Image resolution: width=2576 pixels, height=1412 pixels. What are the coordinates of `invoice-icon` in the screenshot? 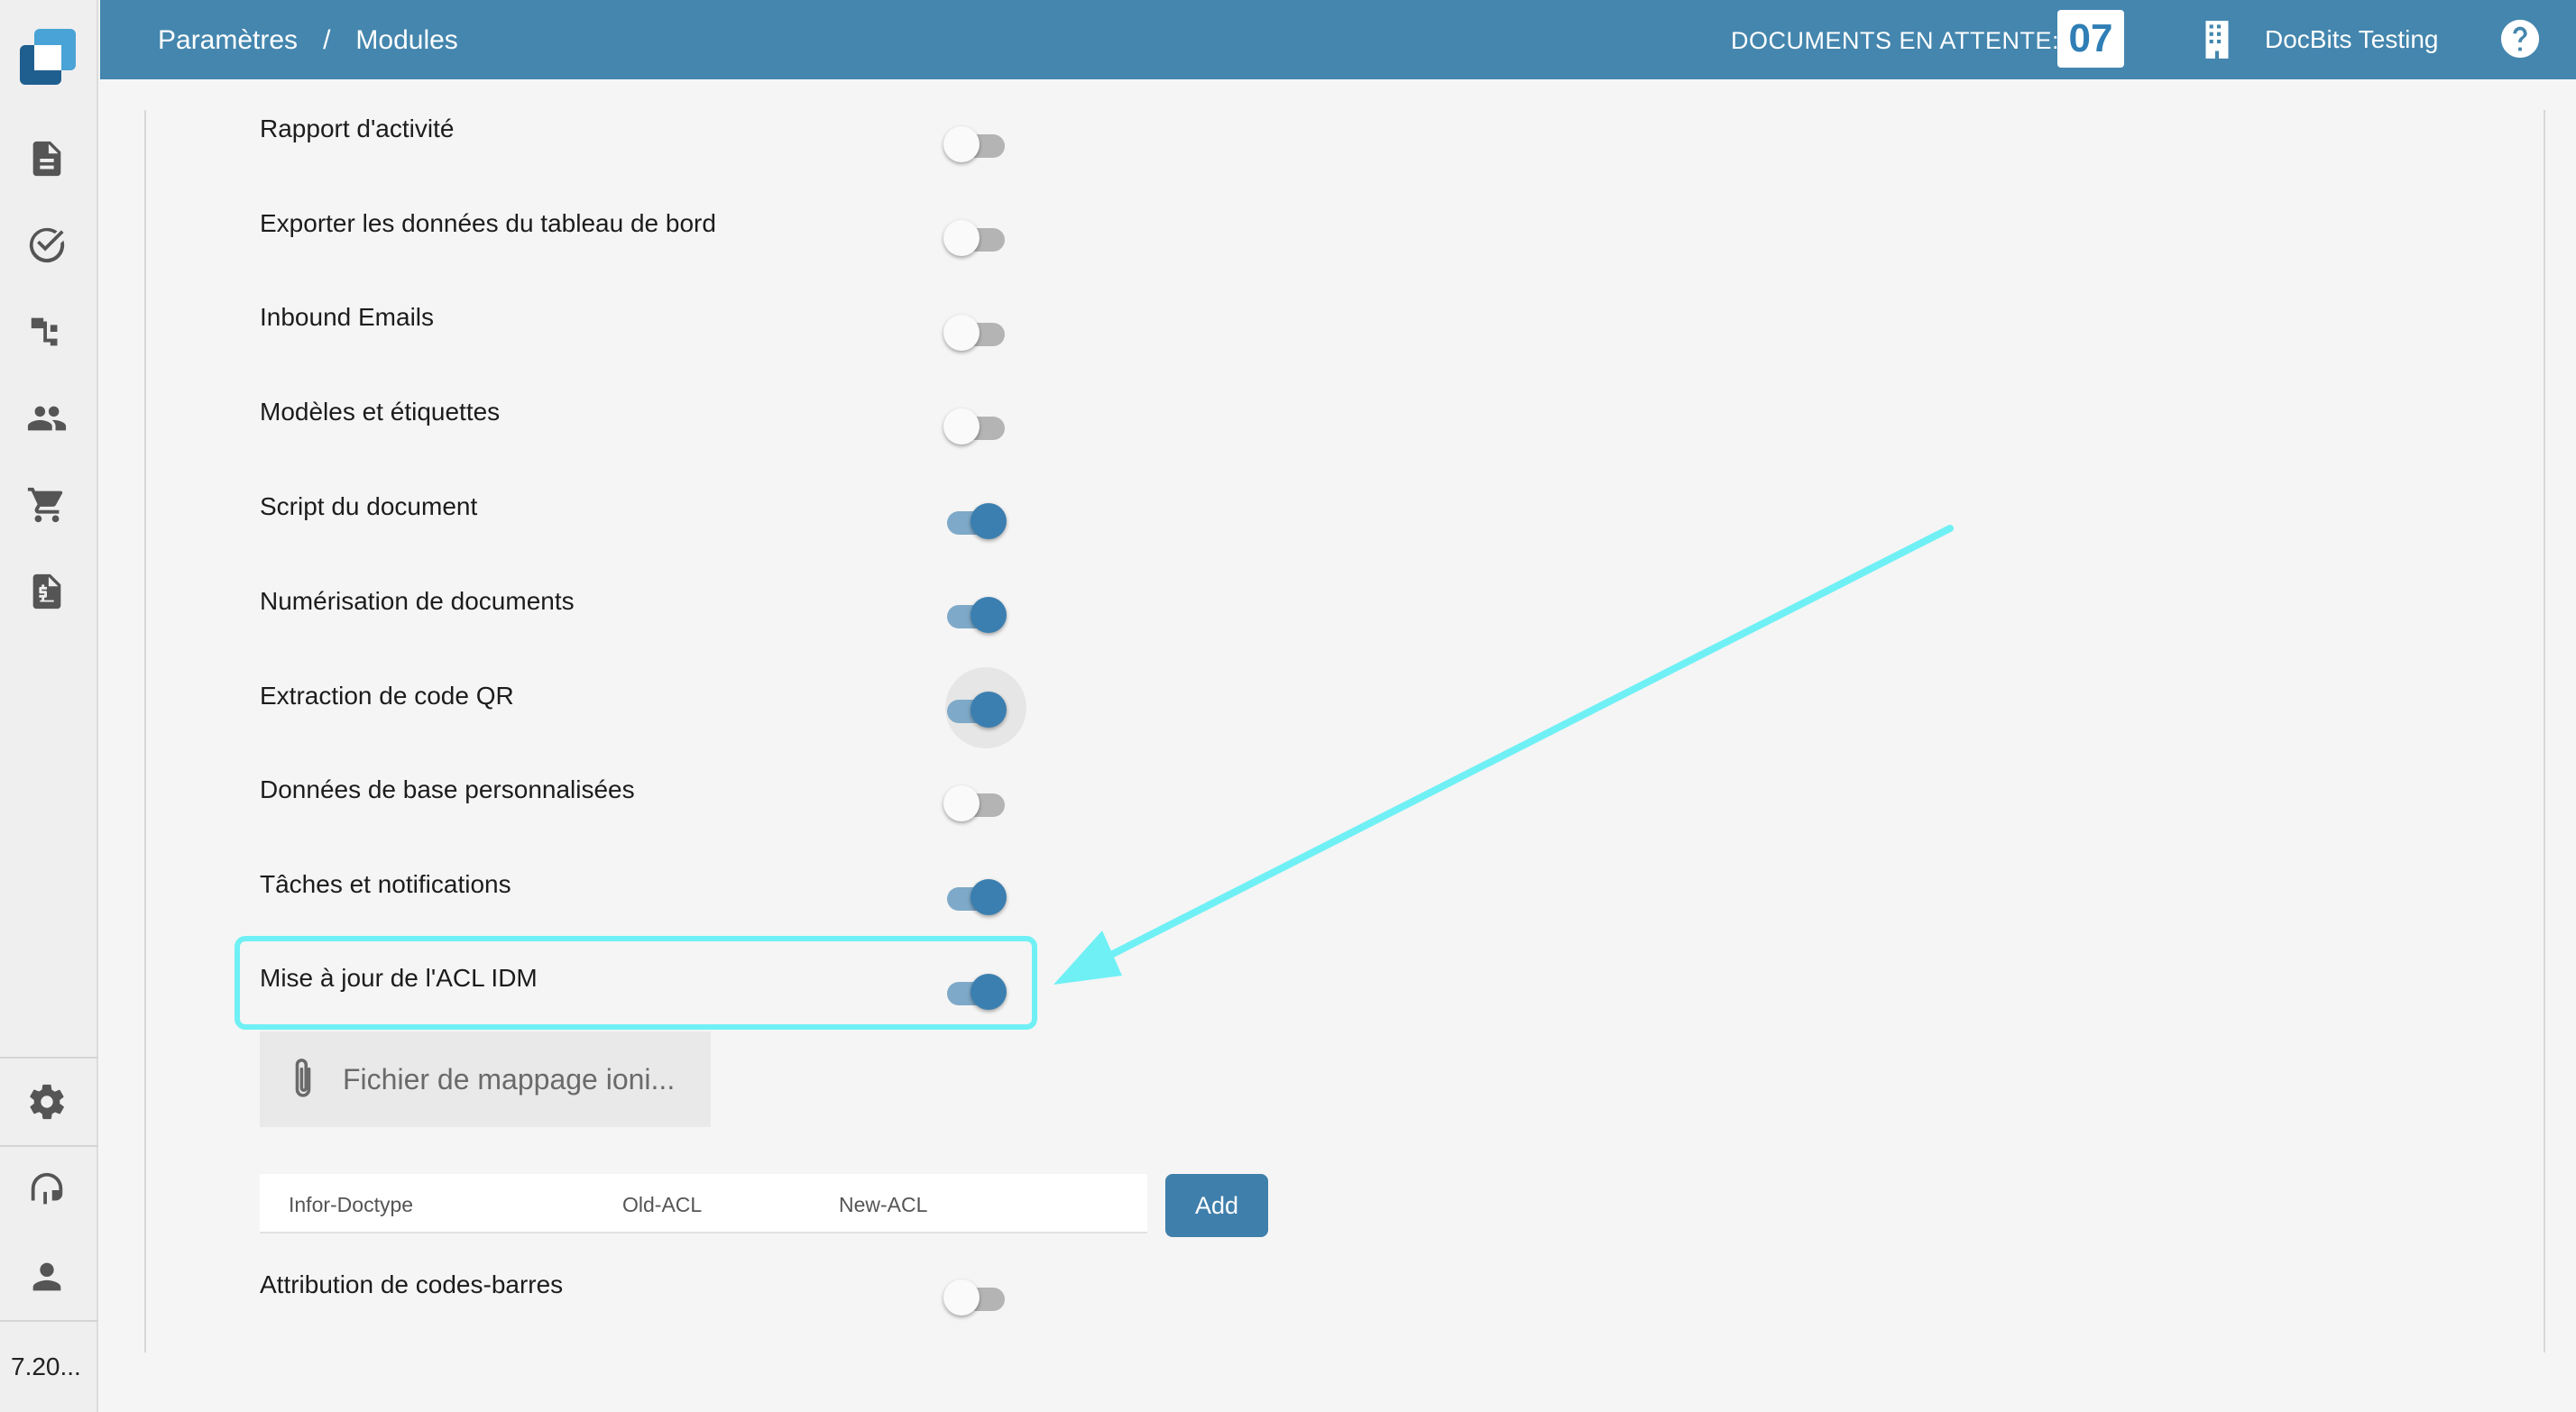 It's located at (47, 591).